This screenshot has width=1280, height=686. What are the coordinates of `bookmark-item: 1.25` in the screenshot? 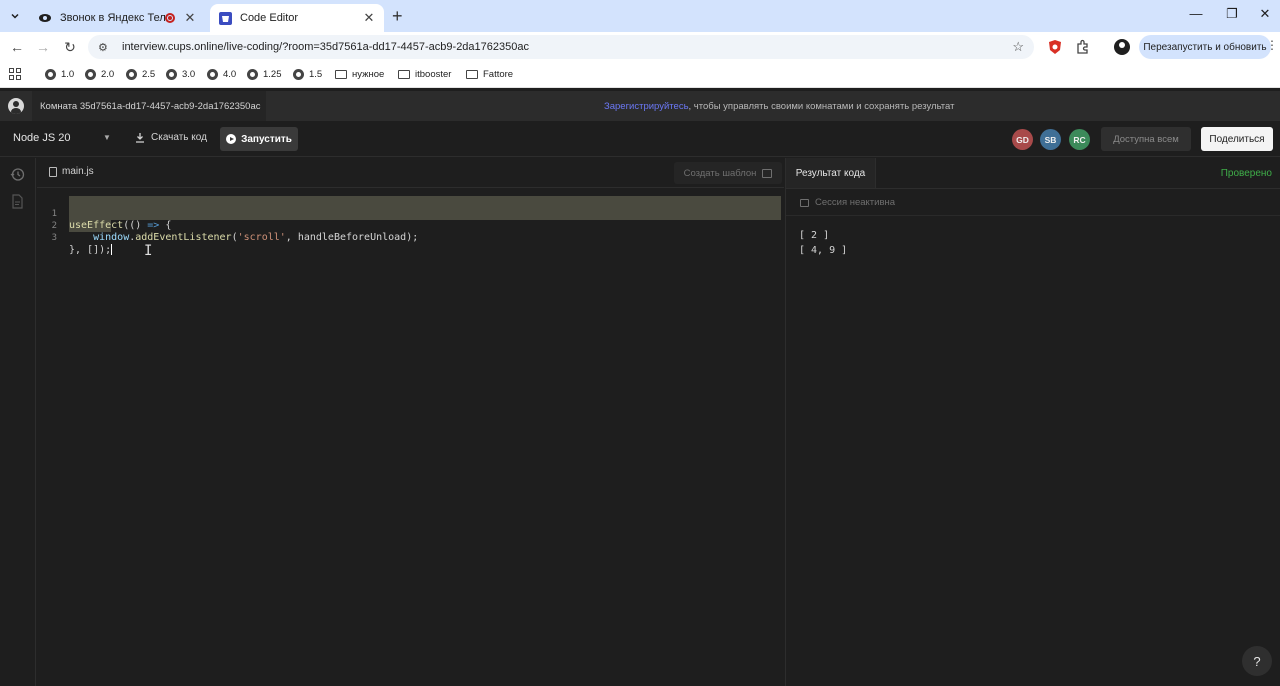 It's located at (264, 74).